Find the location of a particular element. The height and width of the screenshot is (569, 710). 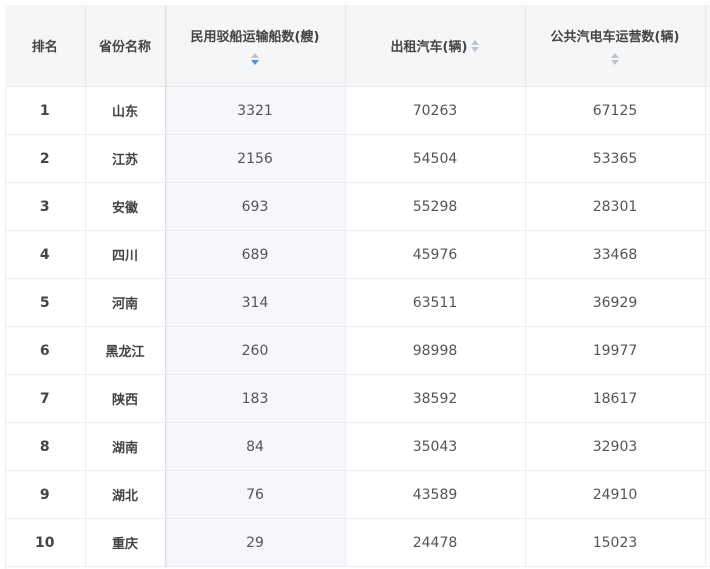

cell-boats: 3321 is located at coordinates (255, 110).